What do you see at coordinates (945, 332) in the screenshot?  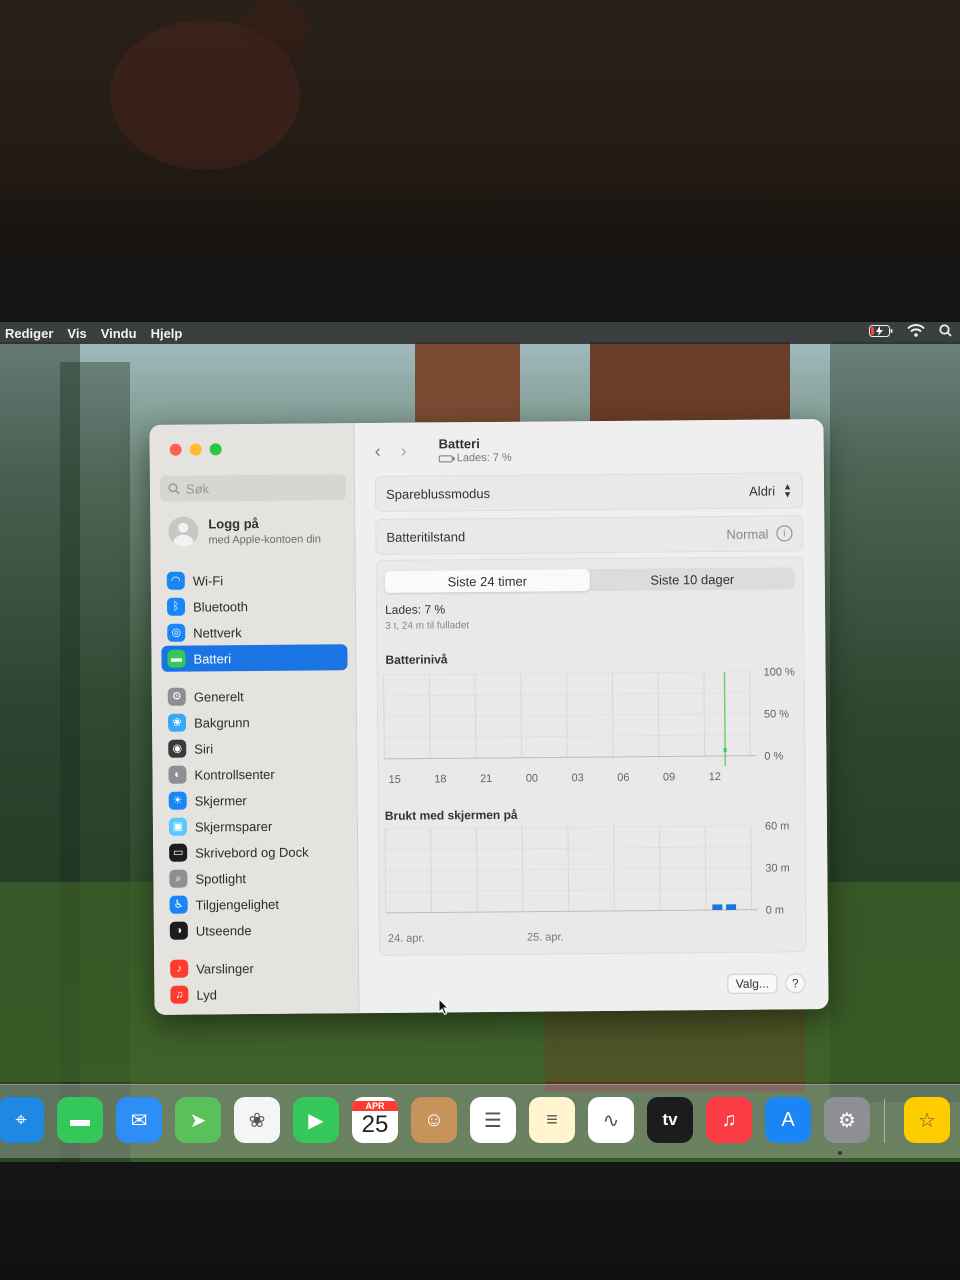 I see `search-icon` at bounding box center [945, 332].